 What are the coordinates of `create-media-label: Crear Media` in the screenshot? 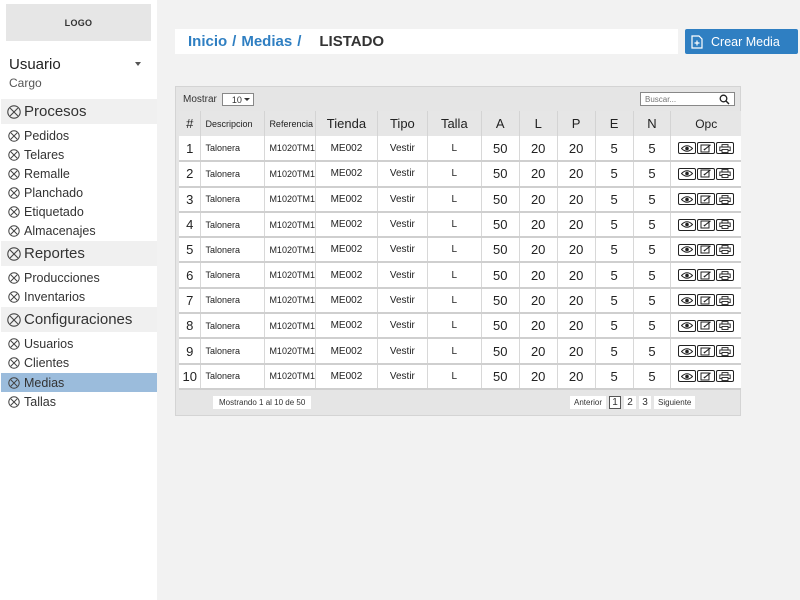 It's located at (745, 41).